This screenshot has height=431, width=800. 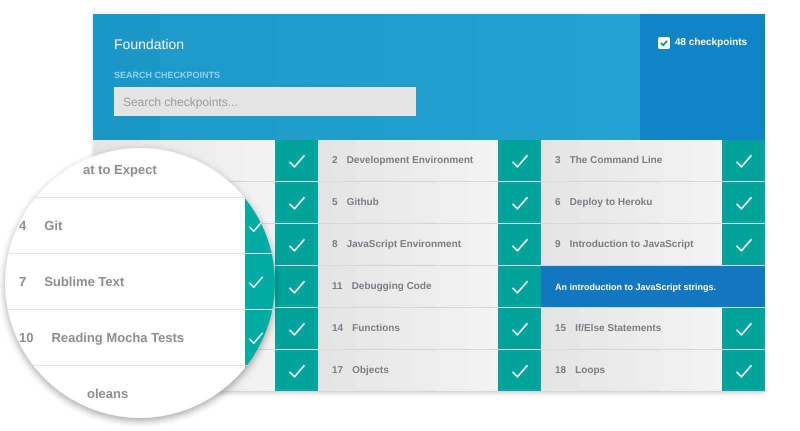 What do you see at coordinates (653, 286) in the screenshot?
I see `checkpoint-description: An introduction to JavaScript strings.` at bounding box center [653, 286].